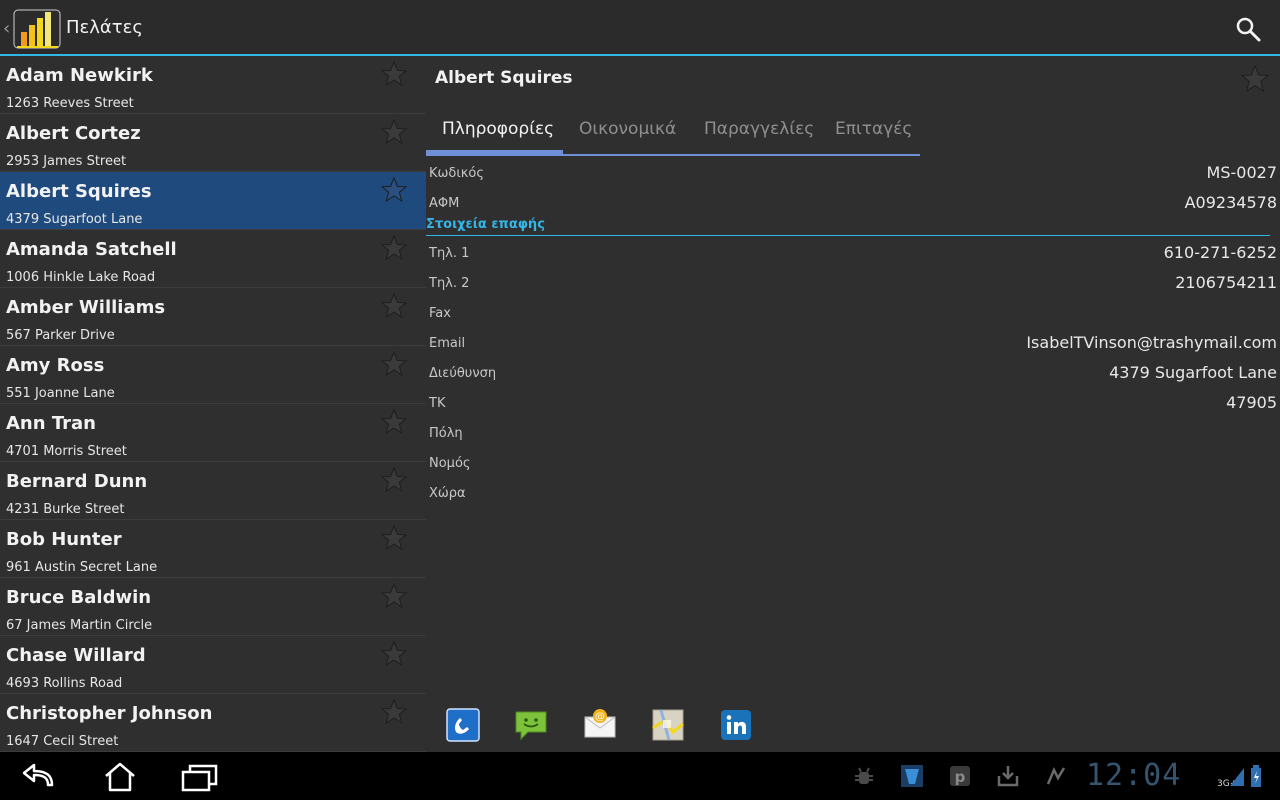  Describe the element at coordinates (73, 133) in the screenshot. I see `list-item-name: Albert Cortez` at that location.